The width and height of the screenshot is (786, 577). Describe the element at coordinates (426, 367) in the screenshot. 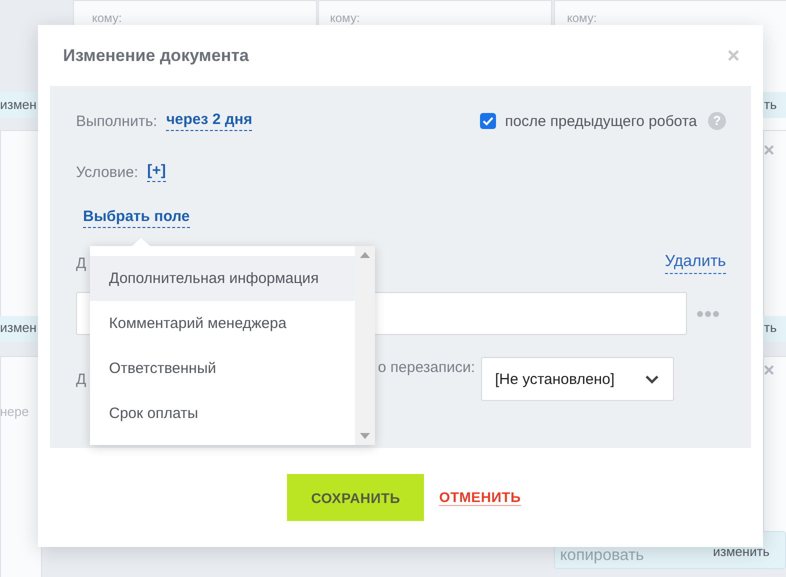

I see `field-label: о перезаписи:` at that location.